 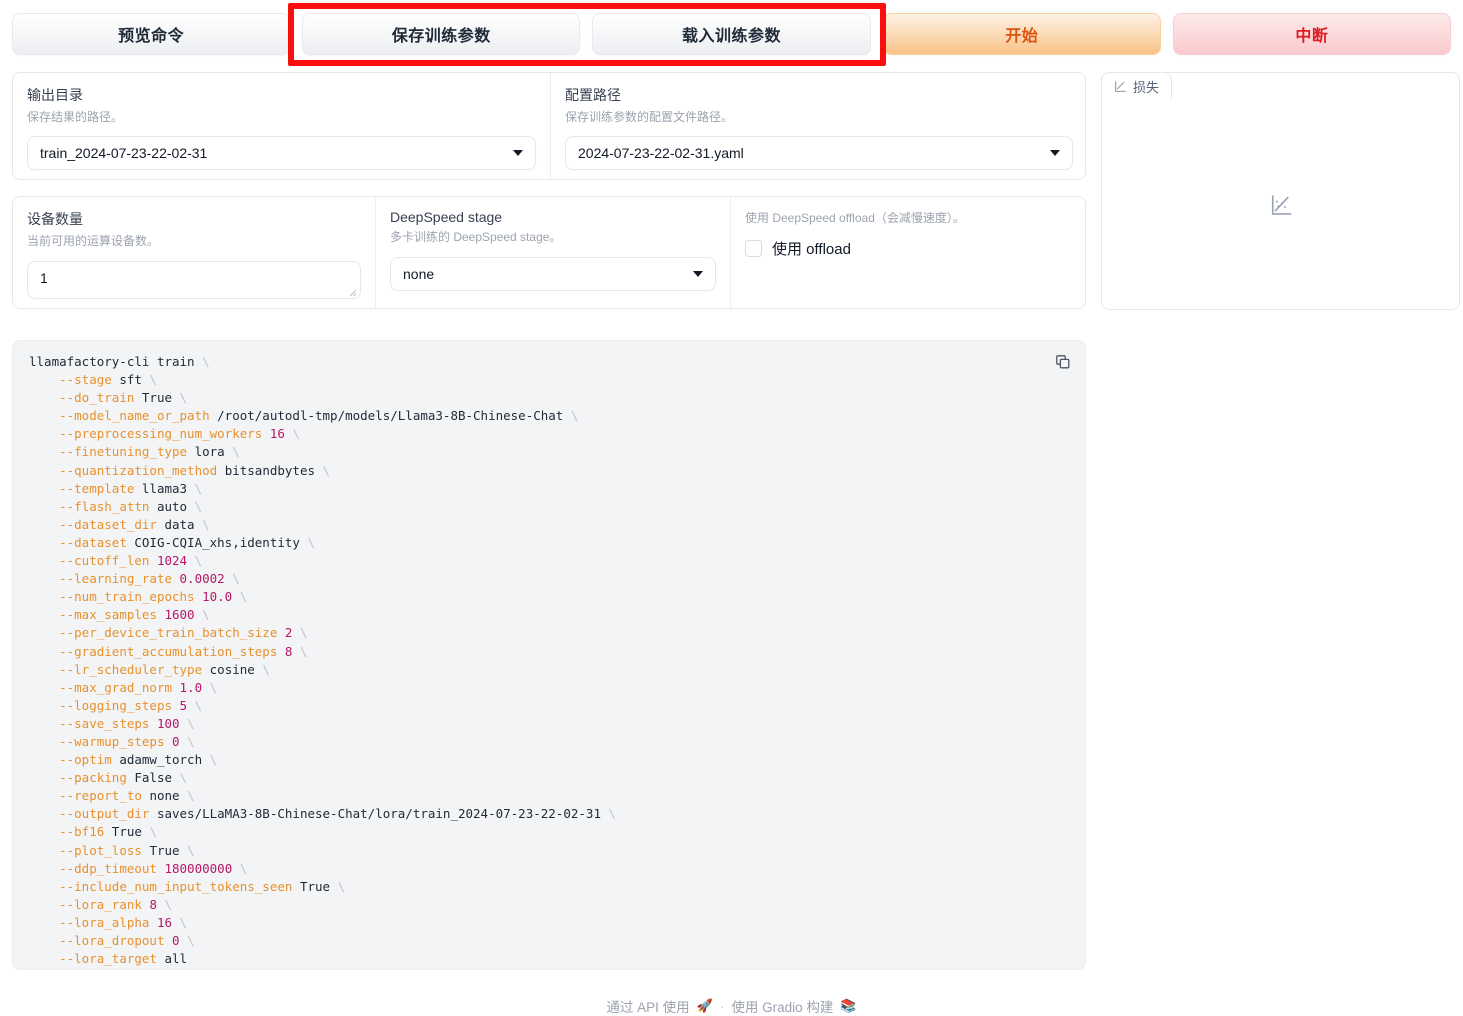 I want to click on device-count-label: 设备数量, so click(x=55, y=219).